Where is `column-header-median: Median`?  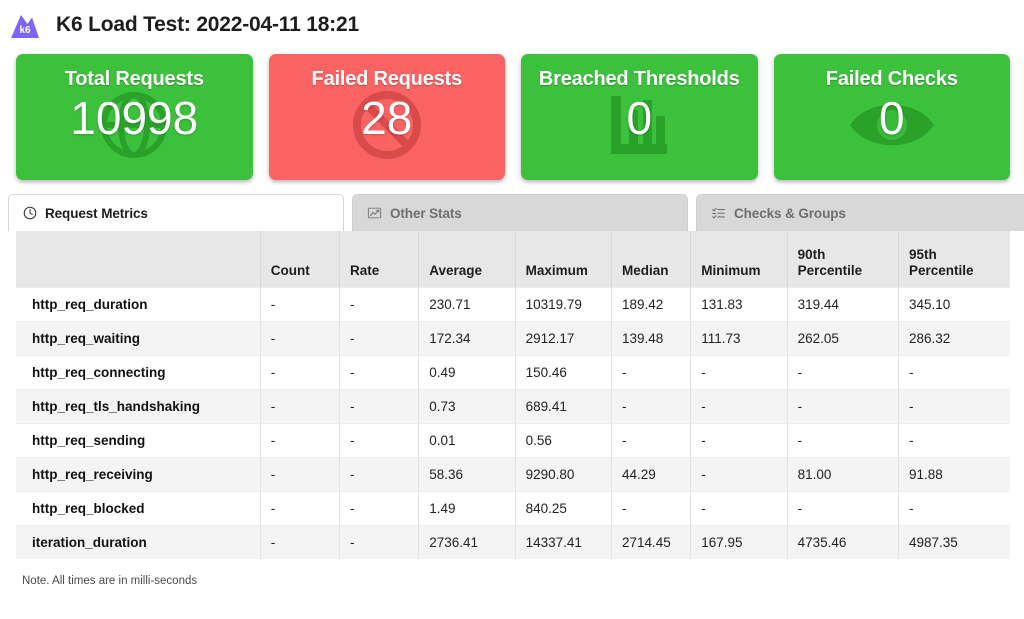 column-header-median: Median is located at coordinates (651, 259).